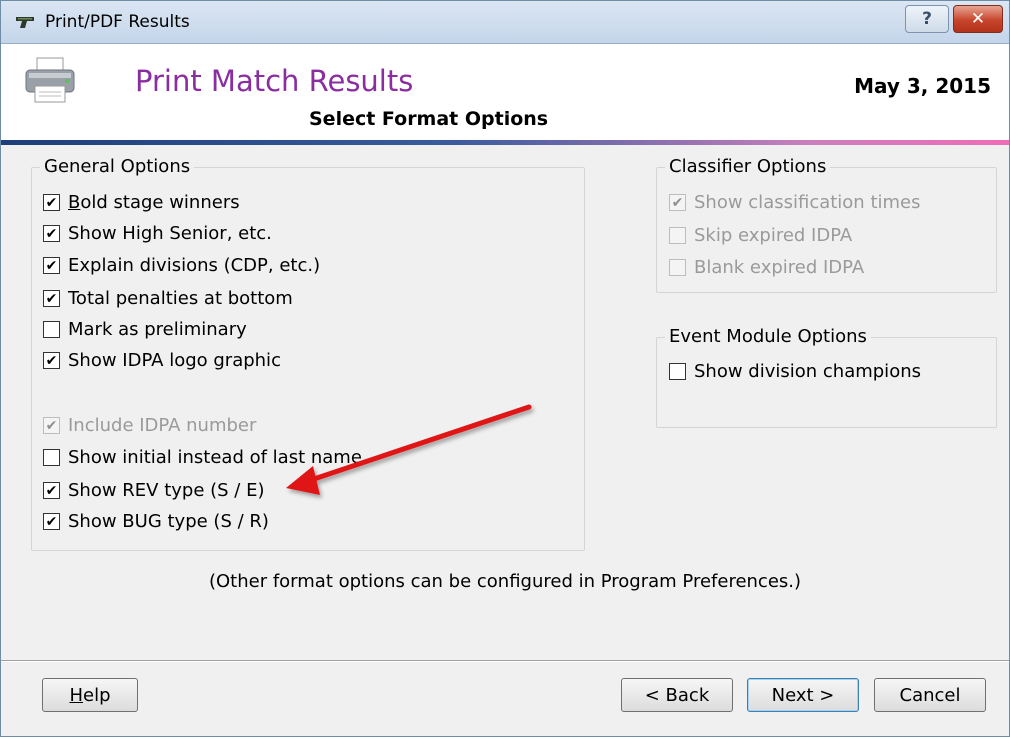  I want to click on show-classification-times-checkbox: ✔, so click(677, 202).